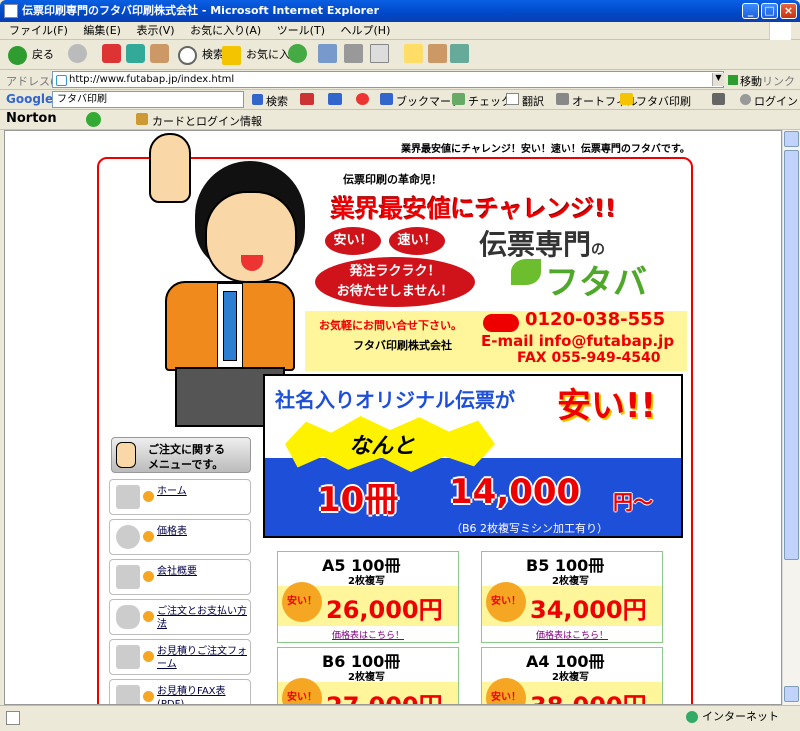  Describe the element at coordinates (570, 581) in the screenshot. I see `price-copies: 2枚複写` at that location.